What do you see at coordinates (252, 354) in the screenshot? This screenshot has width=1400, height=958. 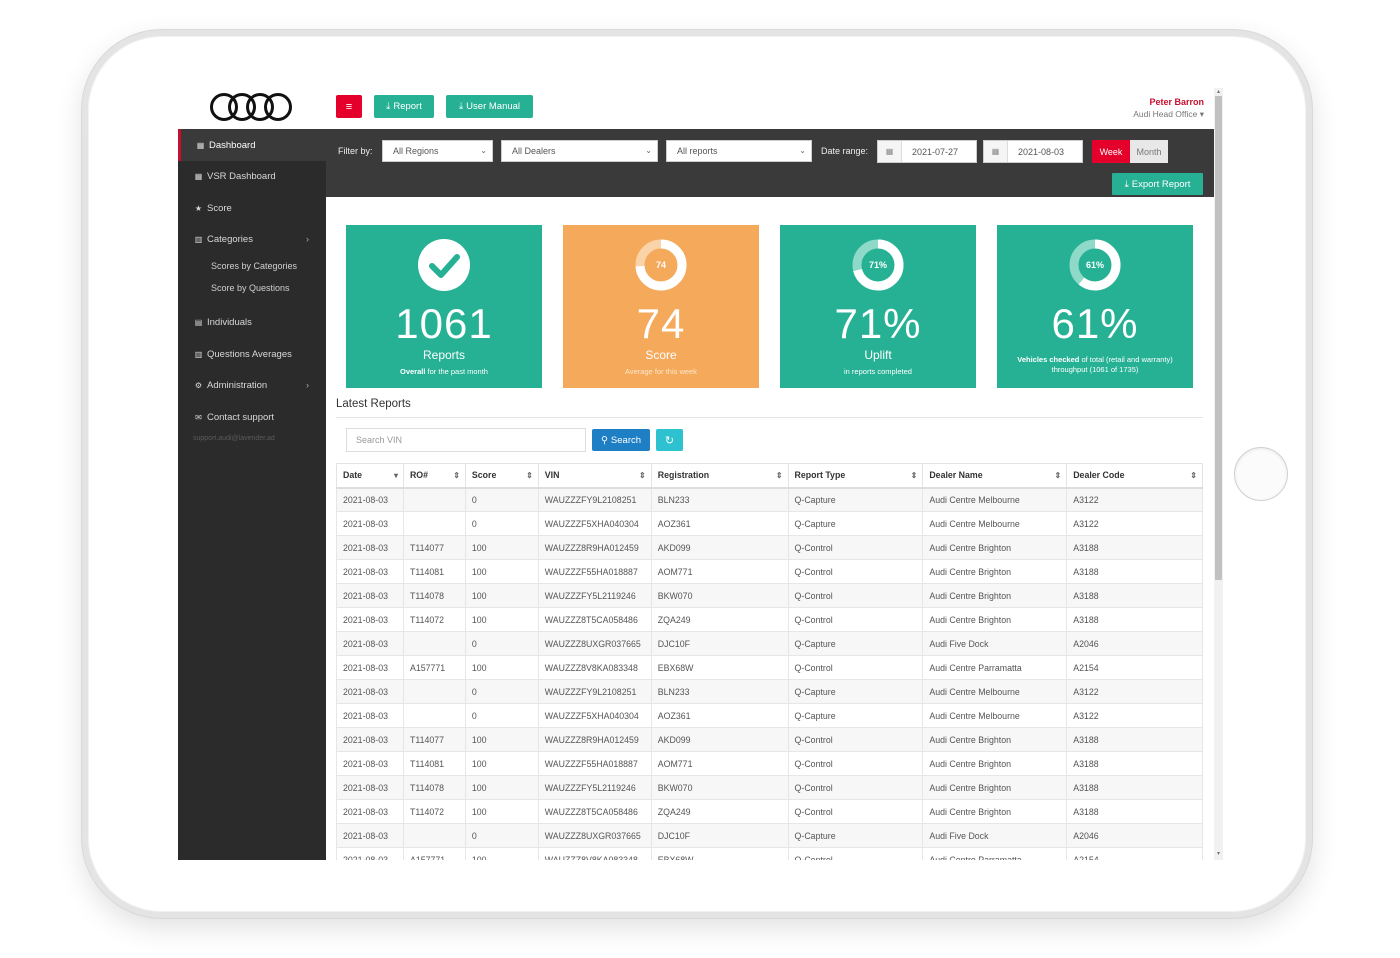 I see `sidebar-item-questions-averages: ▥ Questions Averages` at bounding box center [252, 354].